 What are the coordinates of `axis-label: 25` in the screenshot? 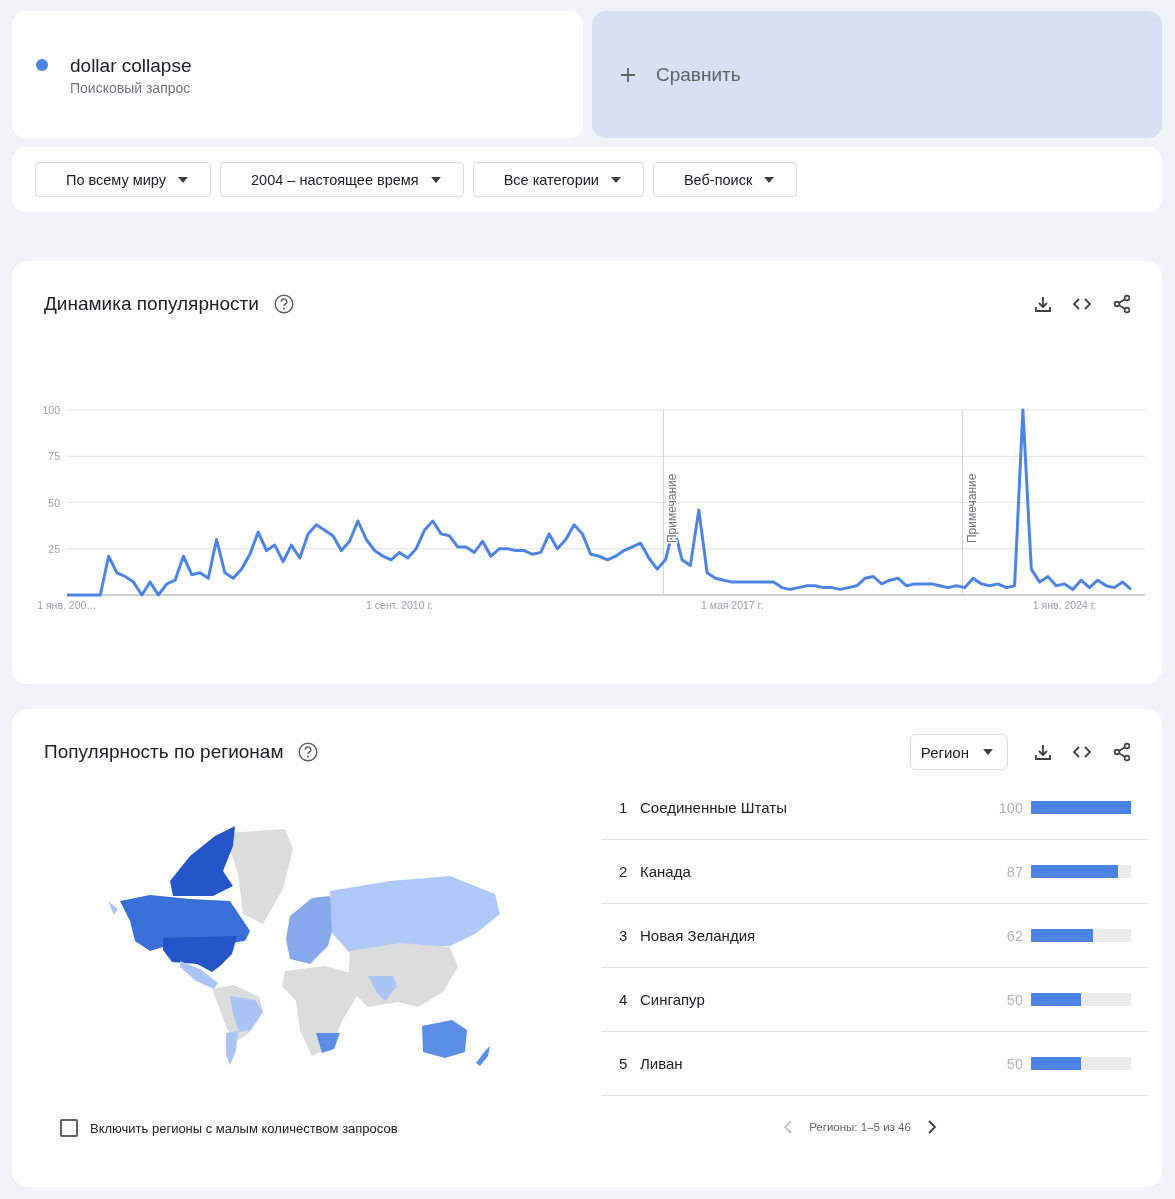 It's located at (54, 548).